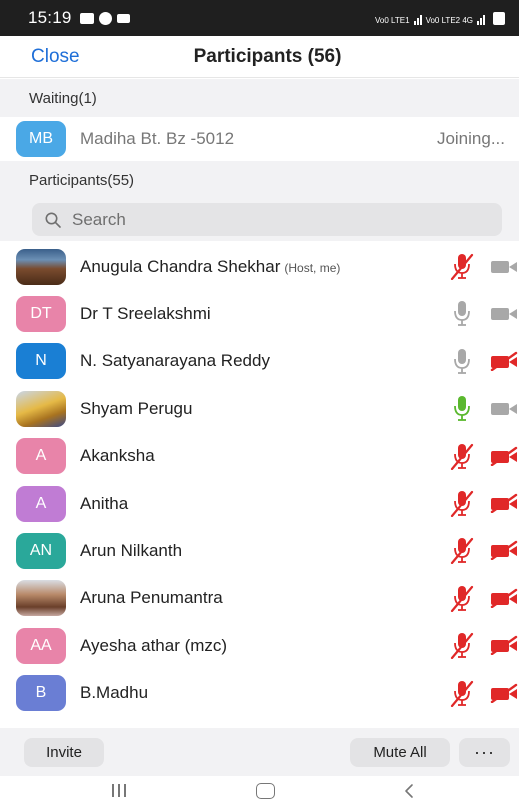 The width and height of the screenshot is (519, 806). Describe the element at coordinates (259, 408) in the screenshot. I see `participant-row: Shyam Perugu` at that location.